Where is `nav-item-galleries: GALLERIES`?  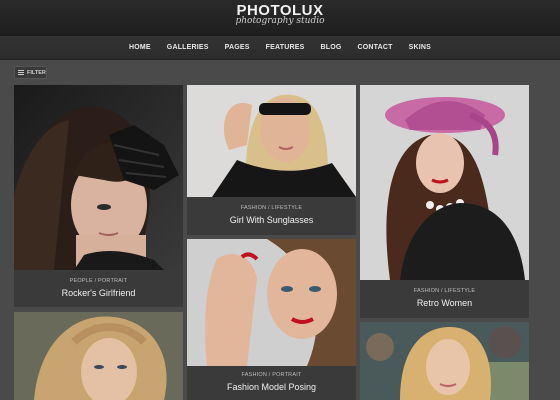 nav-item-galleries: GALLERIES is located at coordinates (188, 47).